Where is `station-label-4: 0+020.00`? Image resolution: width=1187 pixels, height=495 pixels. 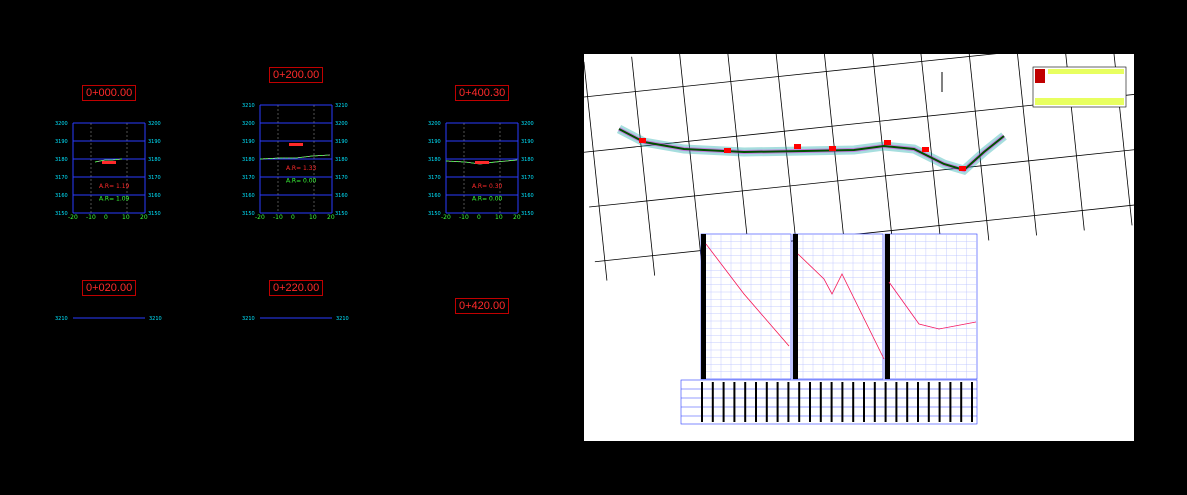 station-label-4: 0+020.00 is located at coordinates (109, 288).